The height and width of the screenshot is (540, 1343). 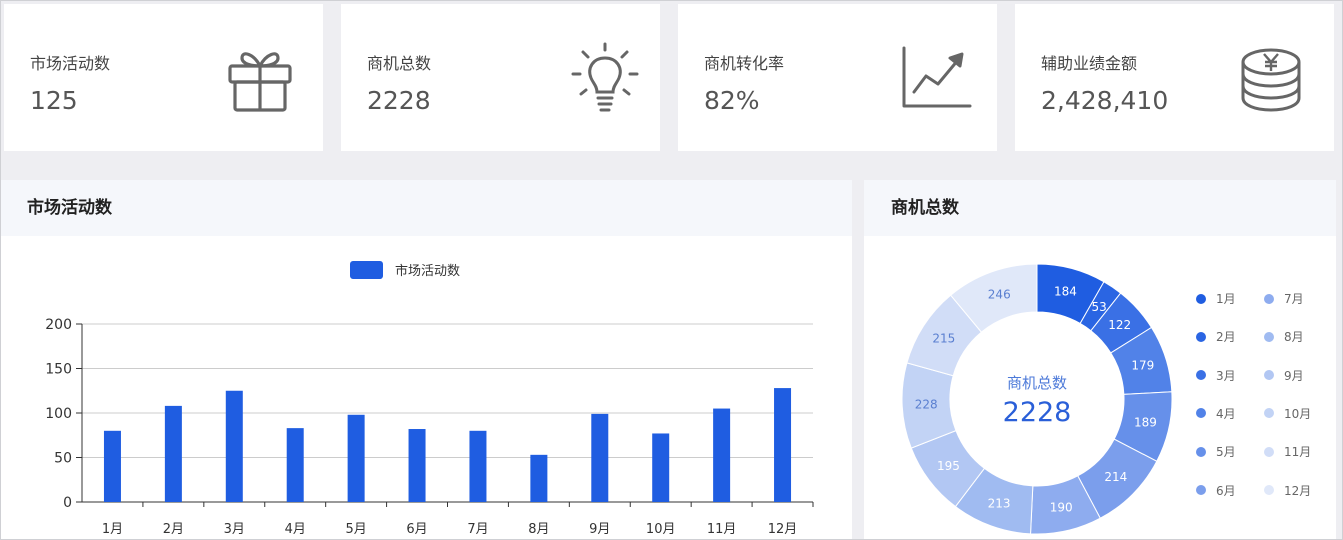 What do you see at coordinates (1145, 422) in the screenshot?
I see `slice-label: 189` at bounding box center [1145, 422].